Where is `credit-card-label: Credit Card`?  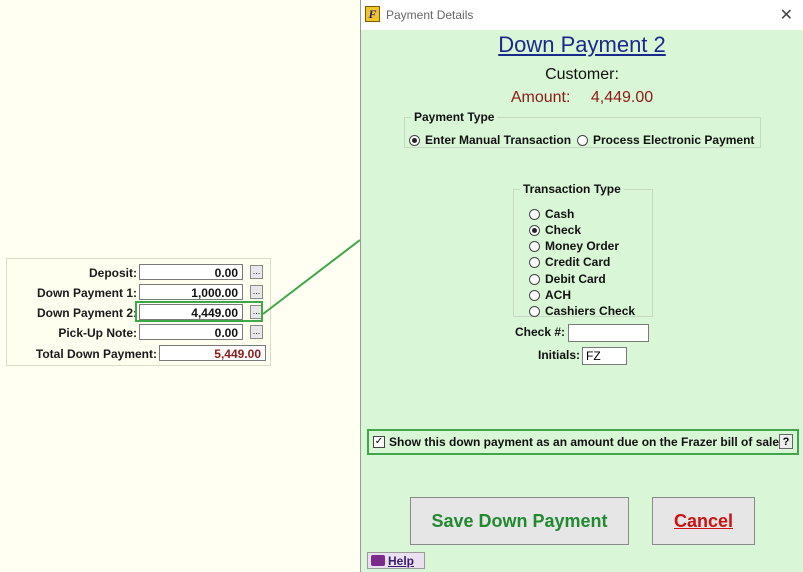 credit-card-label: Credit Card is located at coordinates (578, 262).